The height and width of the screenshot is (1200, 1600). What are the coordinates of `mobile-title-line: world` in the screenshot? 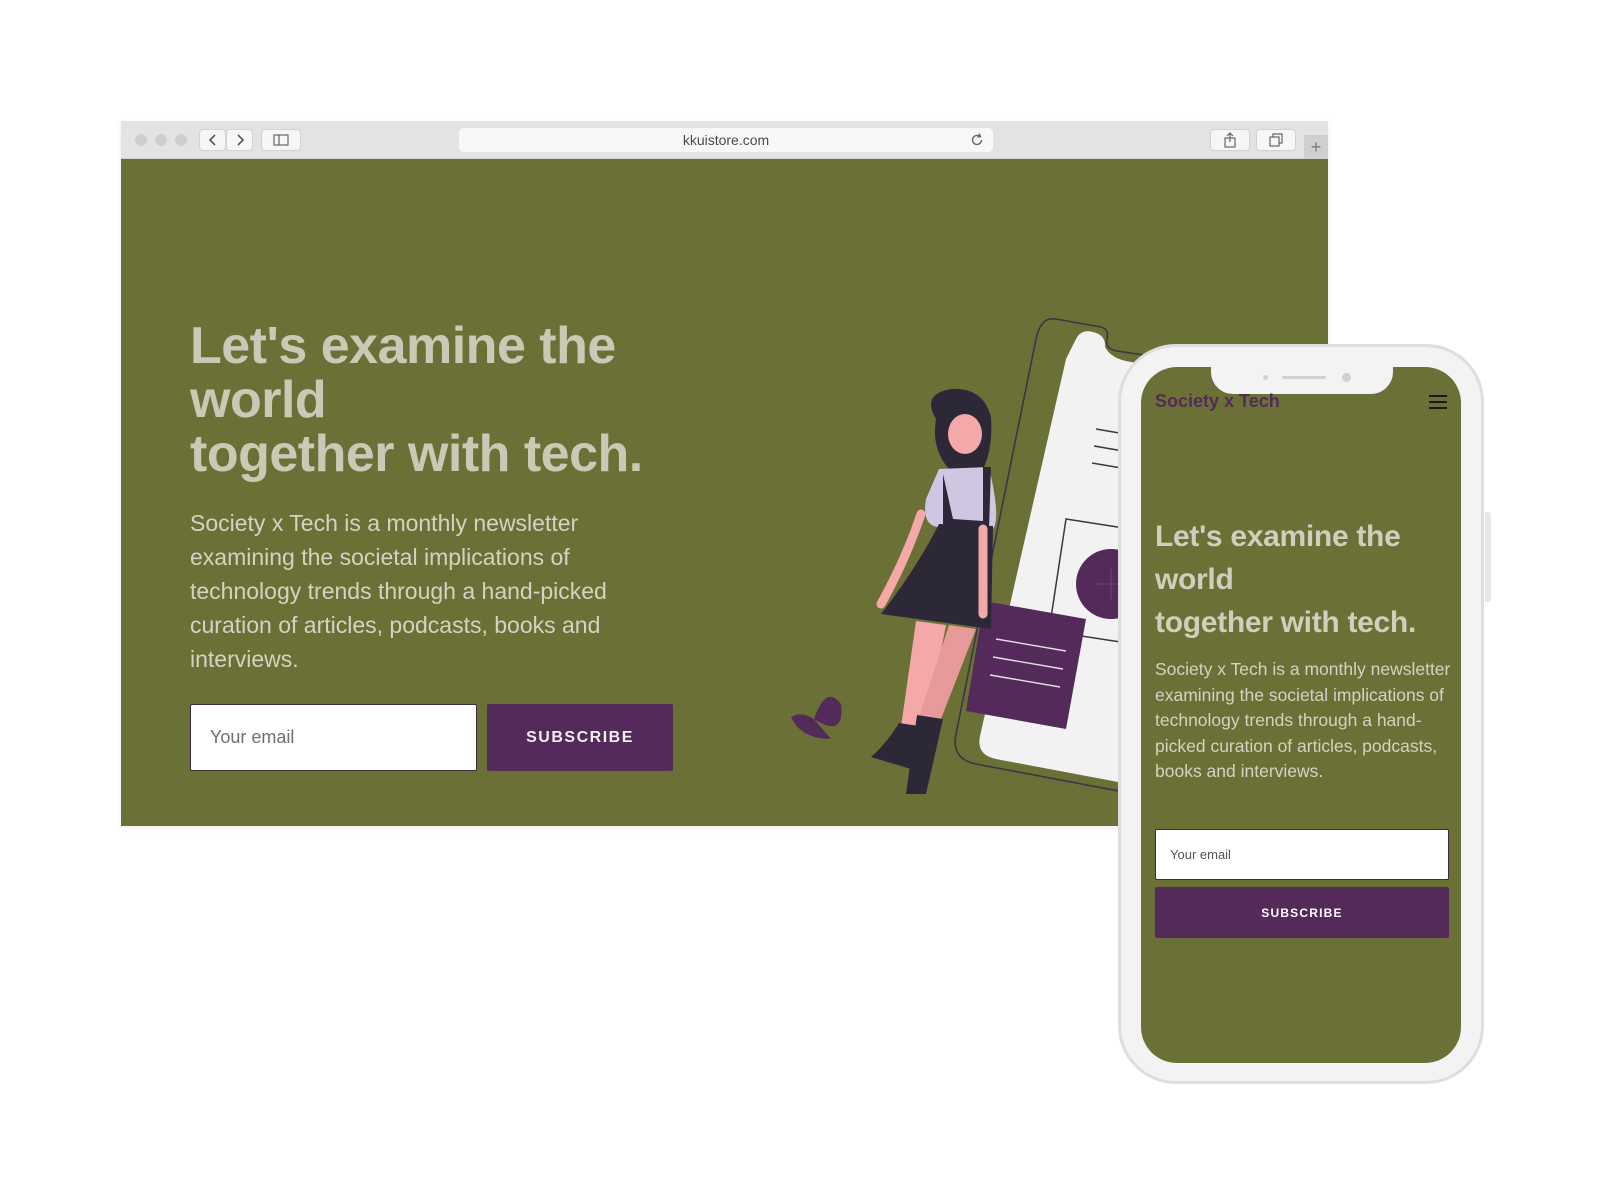 It's located at (1194, 579).